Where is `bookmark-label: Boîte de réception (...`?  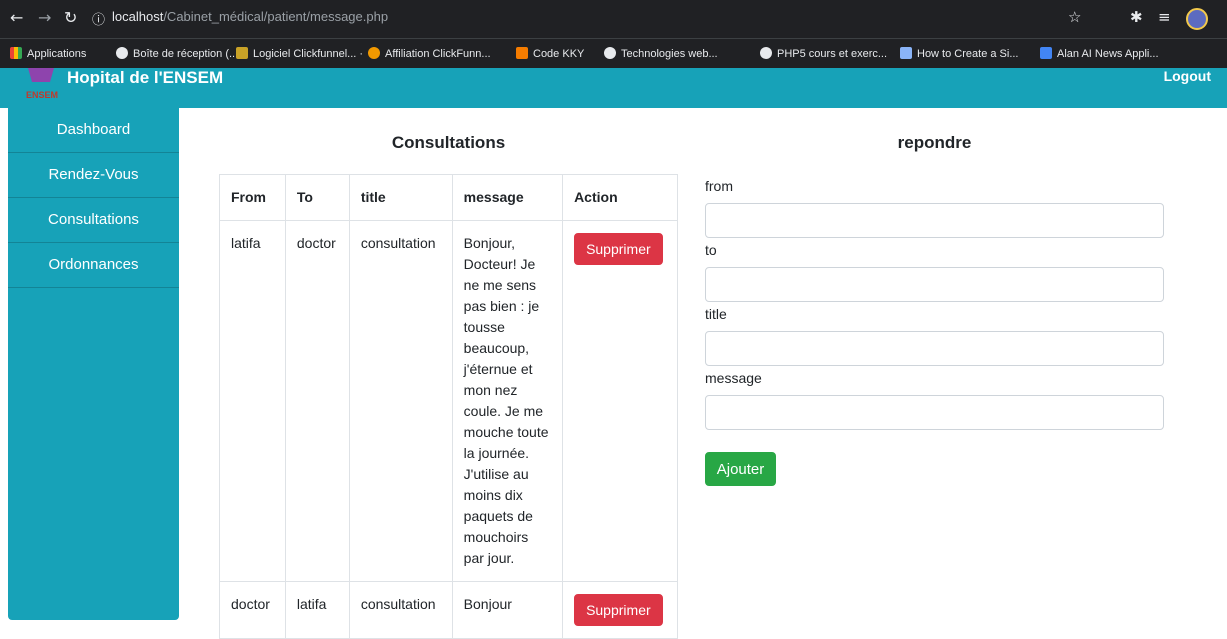
bookmark-label: Boîte de réception (... is located at coordinates (186, 54).